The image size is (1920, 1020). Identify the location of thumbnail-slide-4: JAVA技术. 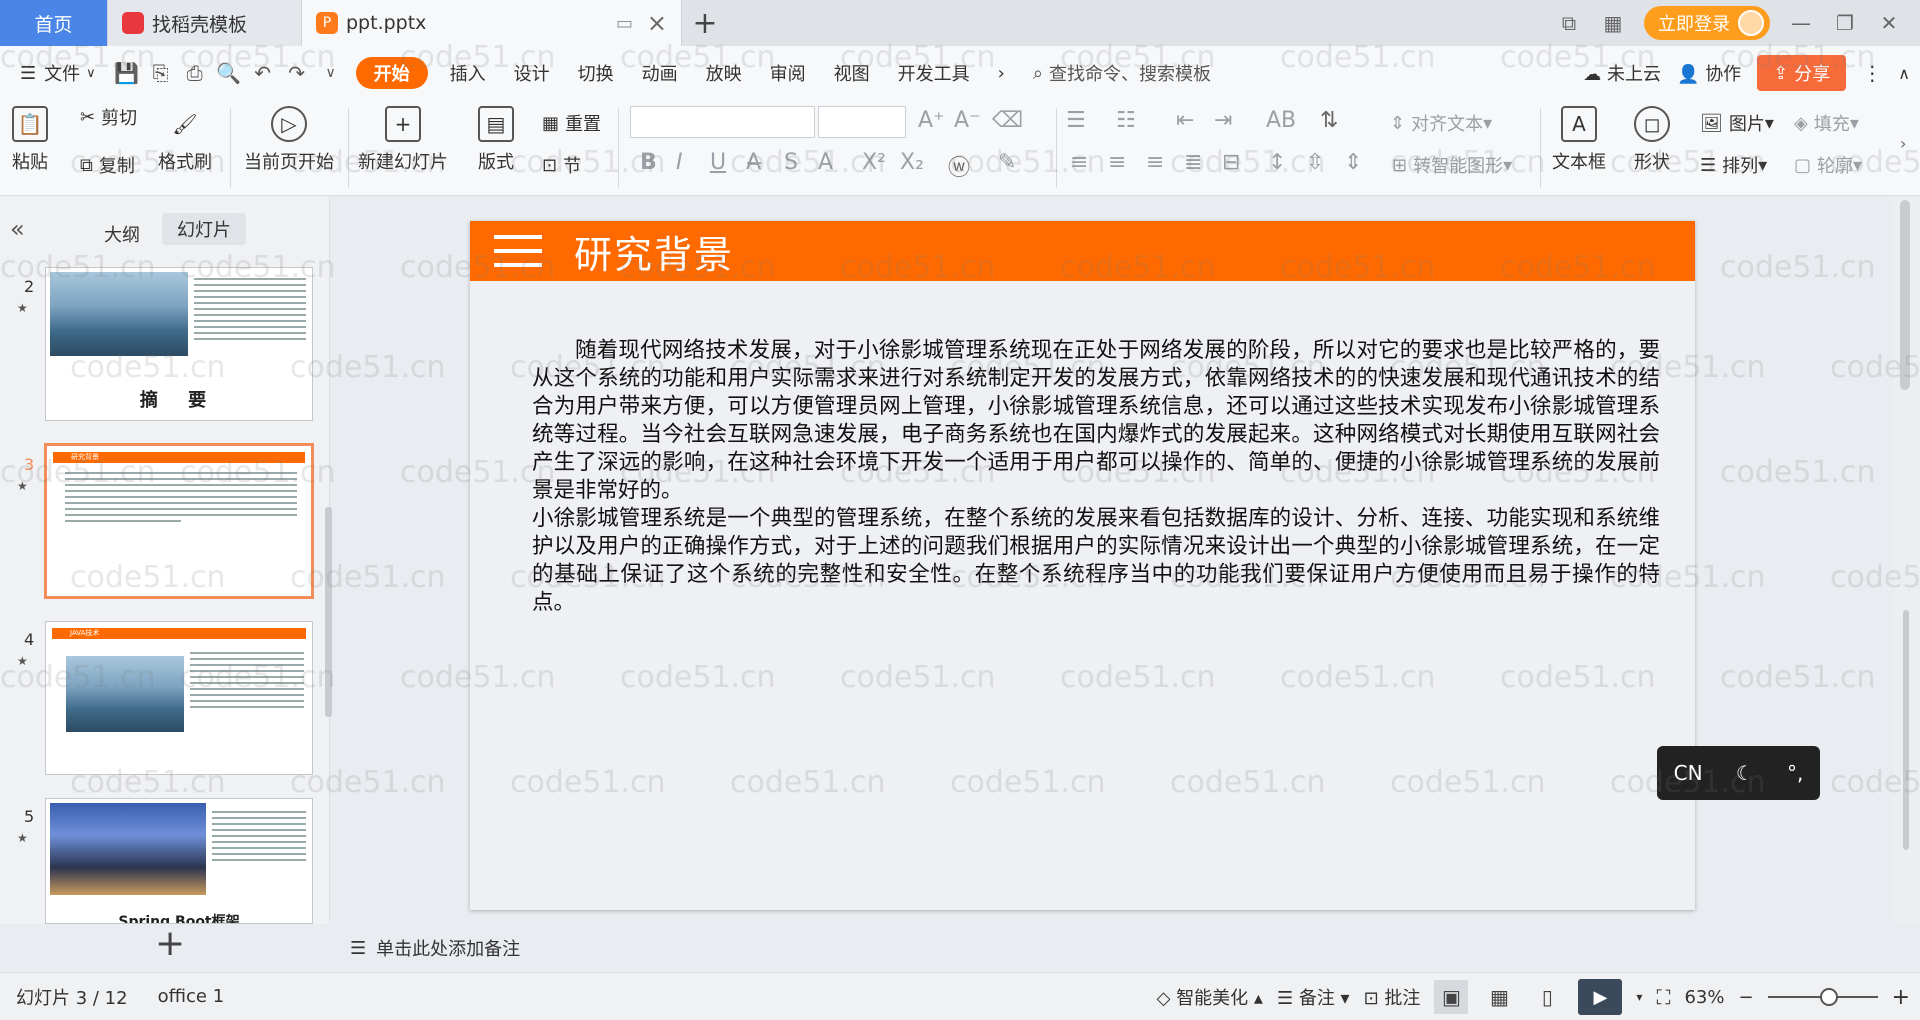
(179, 698).